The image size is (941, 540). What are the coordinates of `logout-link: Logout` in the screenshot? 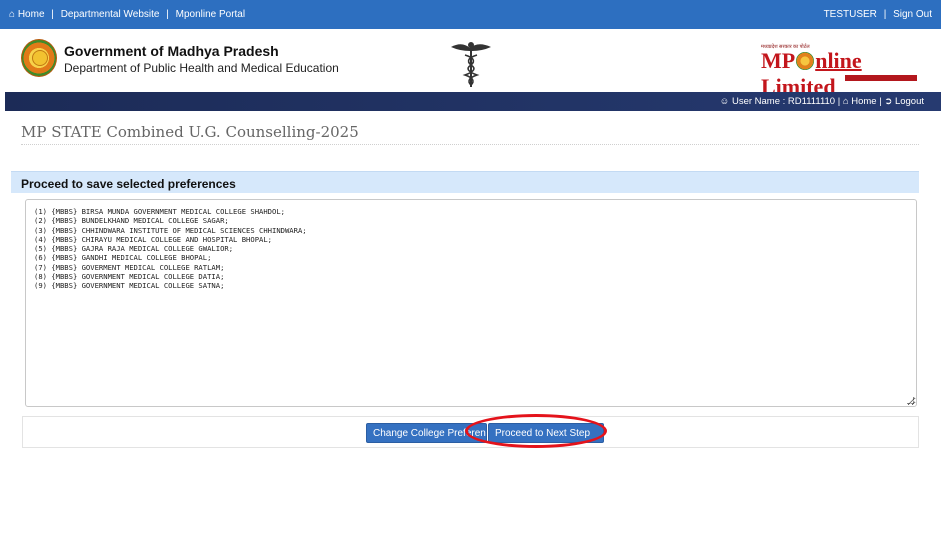 It's located at (909, 101).